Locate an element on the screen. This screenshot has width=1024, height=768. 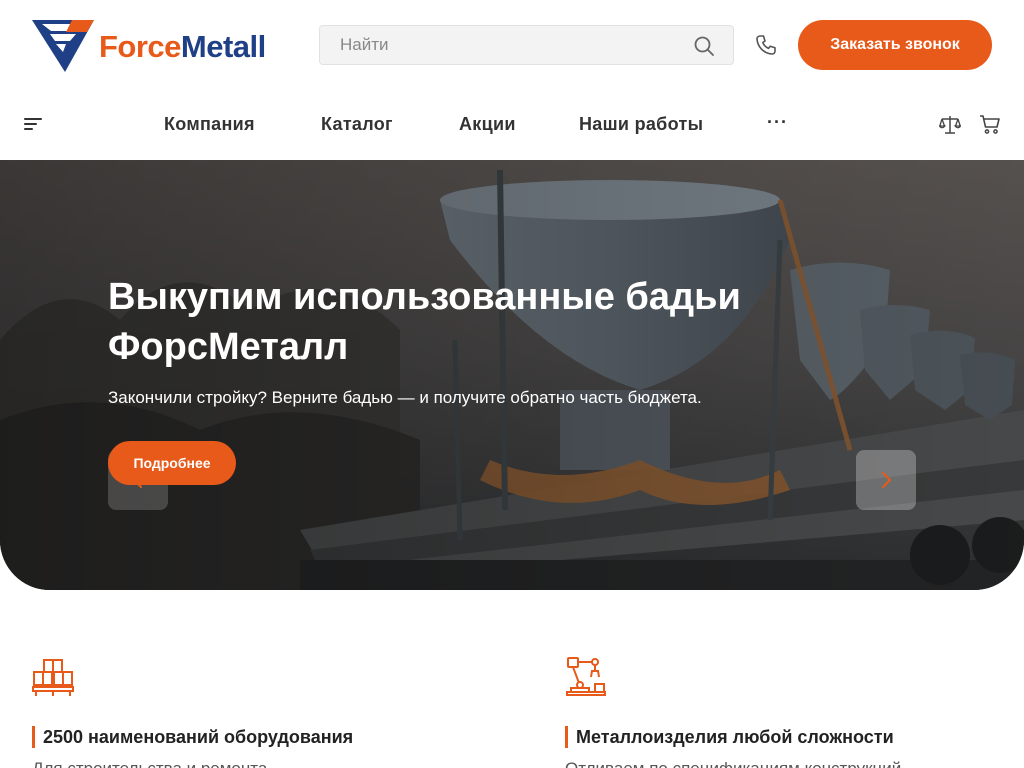
pallet-boxes-icon is located at coordinates (53, 677).